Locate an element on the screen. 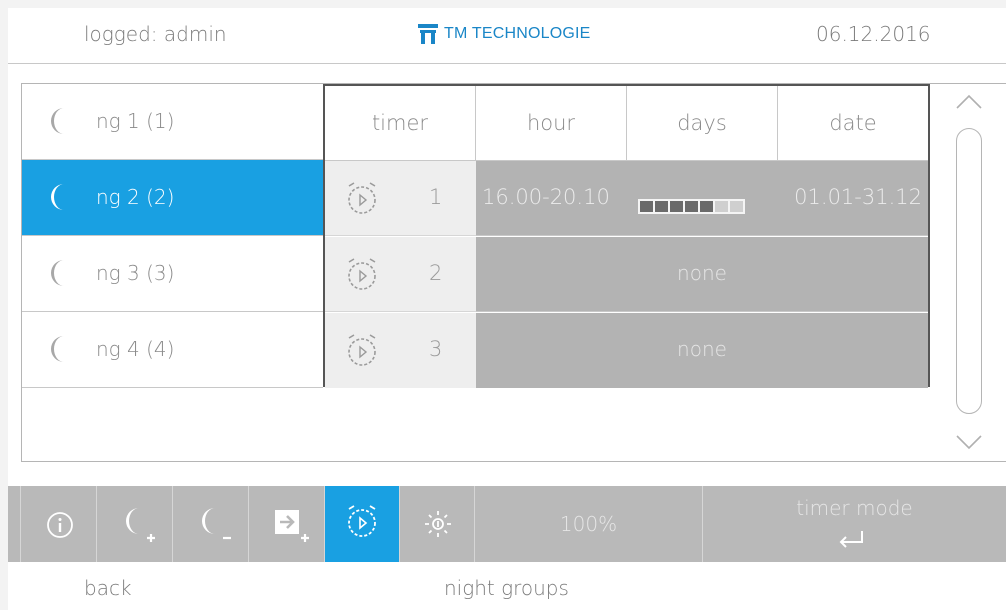 The image size is (1006, 610). weekday-indicator is located at coordinates (691, 206).